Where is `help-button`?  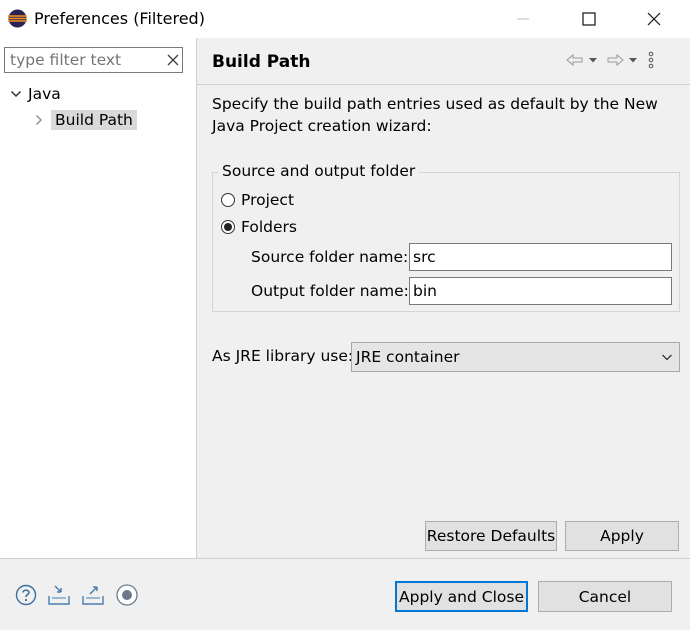
help-button is located at coordinates (26, 595).